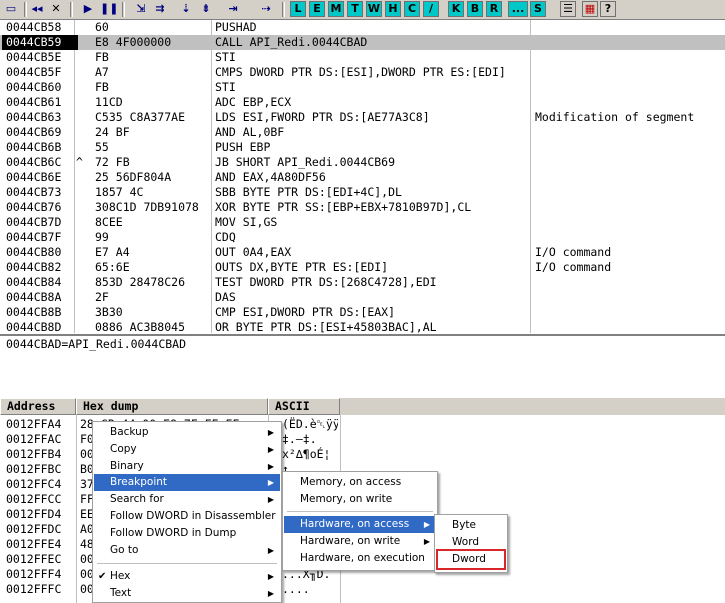 The image size is (725, 603). What do you see at coordinates (37, 9) in the screenshot?
I see `rewind-icon: ◂◂` at bounding box center [37, 9].